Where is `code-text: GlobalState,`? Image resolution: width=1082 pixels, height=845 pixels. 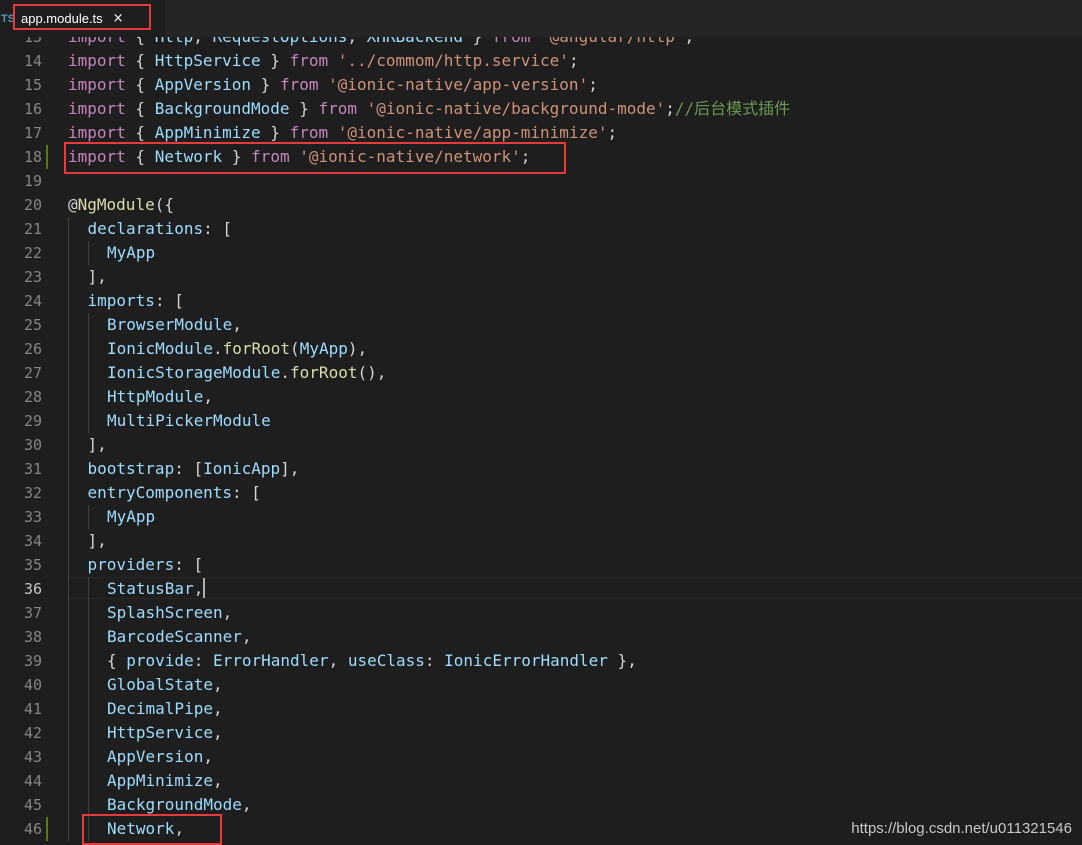 code-text: GlobalState, is located at coordinates (165, 685).